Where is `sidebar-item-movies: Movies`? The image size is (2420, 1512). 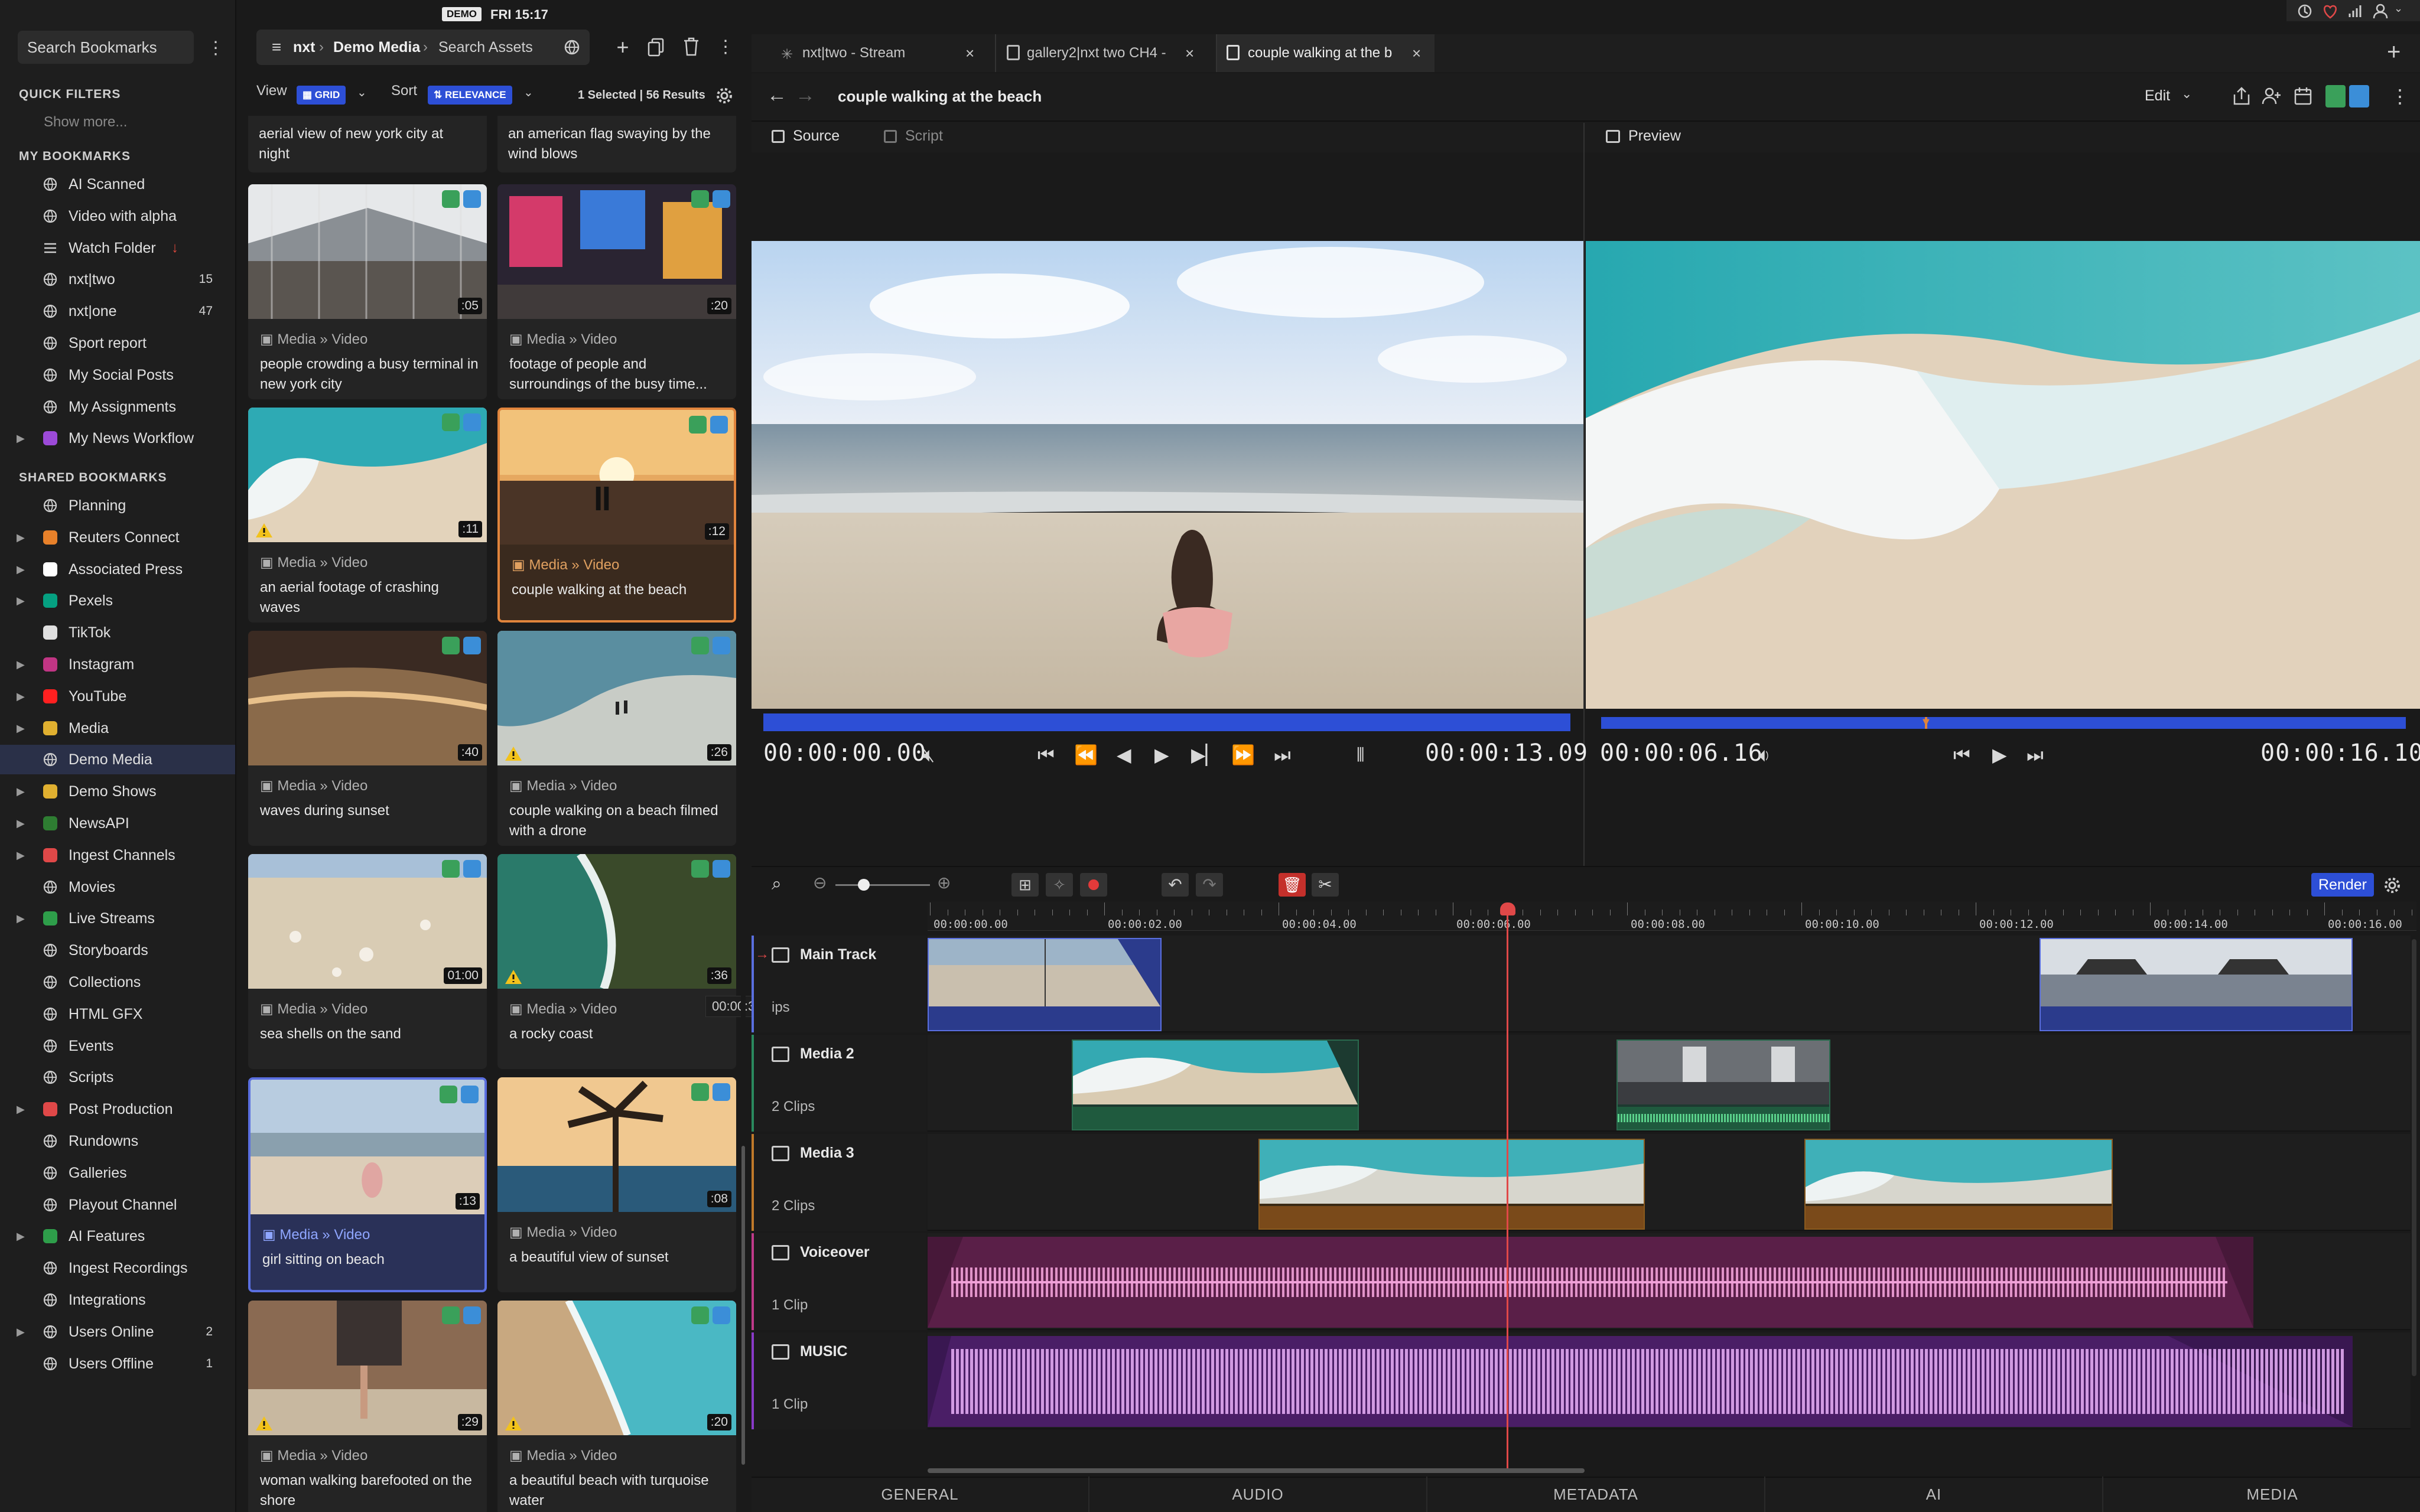 sidebar-item-movies: Movies is located at coordinates (117, 887).